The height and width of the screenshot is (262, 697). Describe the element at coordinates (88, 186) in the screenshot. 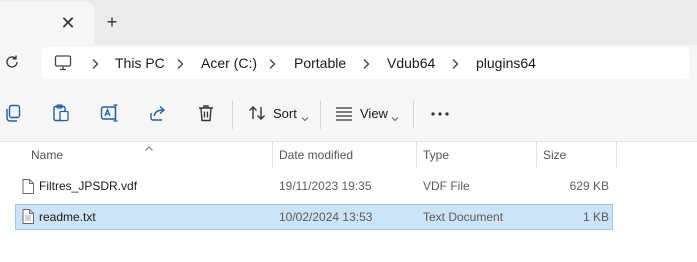

I see `file-name: Filtres_JPSDR.vdf` at that location.